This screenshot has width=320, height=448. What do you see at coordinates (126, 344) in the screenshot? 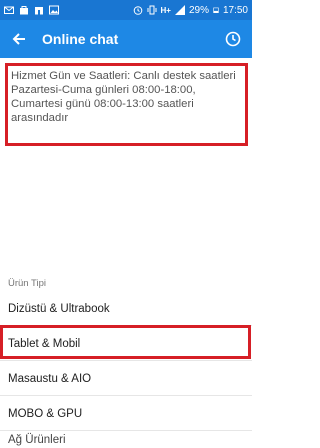
I see `list-item-tablet-mobile: Tablet & Mobil` at bounding box center [126, 344].